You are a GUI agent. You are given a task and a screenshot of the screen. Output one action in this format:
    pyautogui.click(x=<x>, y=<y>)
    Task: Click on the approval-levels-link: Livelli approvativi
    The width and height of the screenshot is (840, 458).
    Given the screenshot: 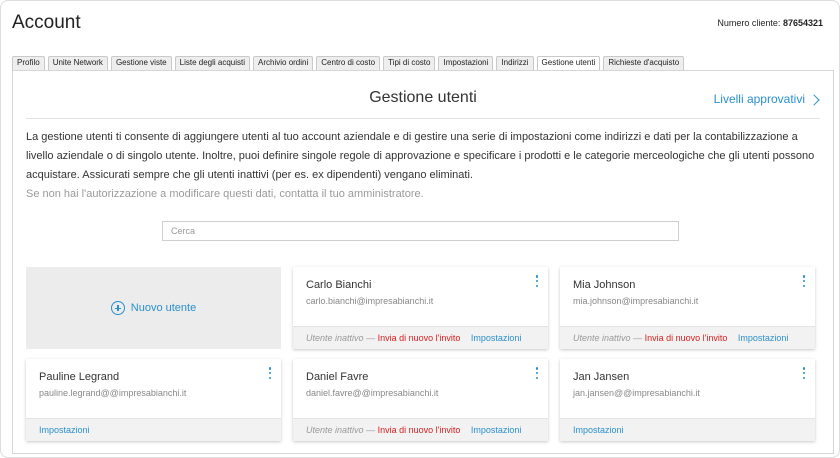 What is the action you would take?
    pyautogui.click(x=766, y=99)
    